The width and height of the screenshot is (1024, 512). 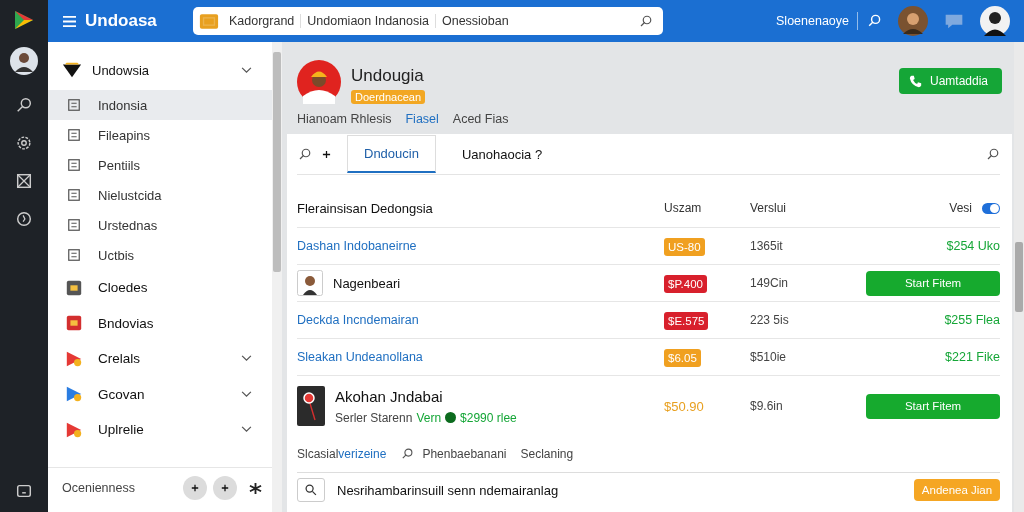 What do you see at coordinates (160, 135) in the screenshot?
I see `sidebar-item: Fileapins` at bounding box center [160, 135].